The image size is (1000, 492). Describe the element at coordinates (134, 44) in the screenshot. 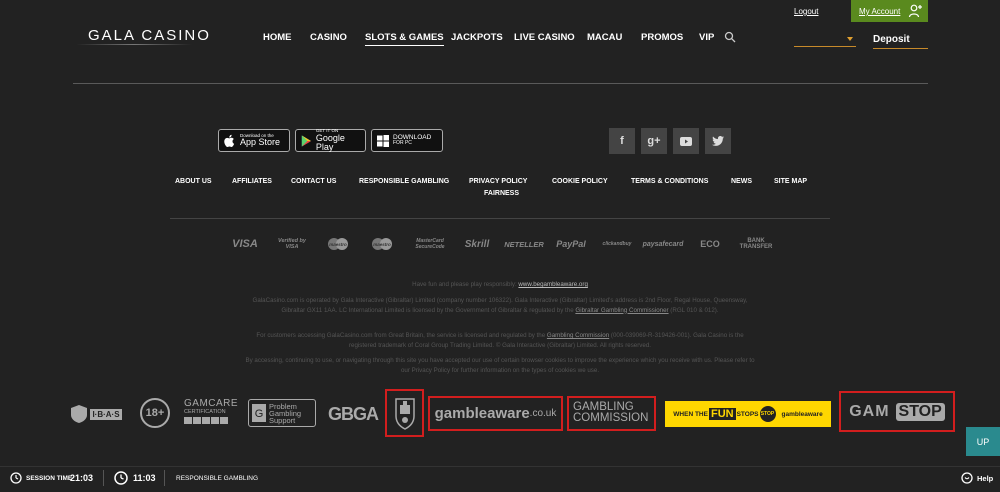

I see `logo-underline` at that location.